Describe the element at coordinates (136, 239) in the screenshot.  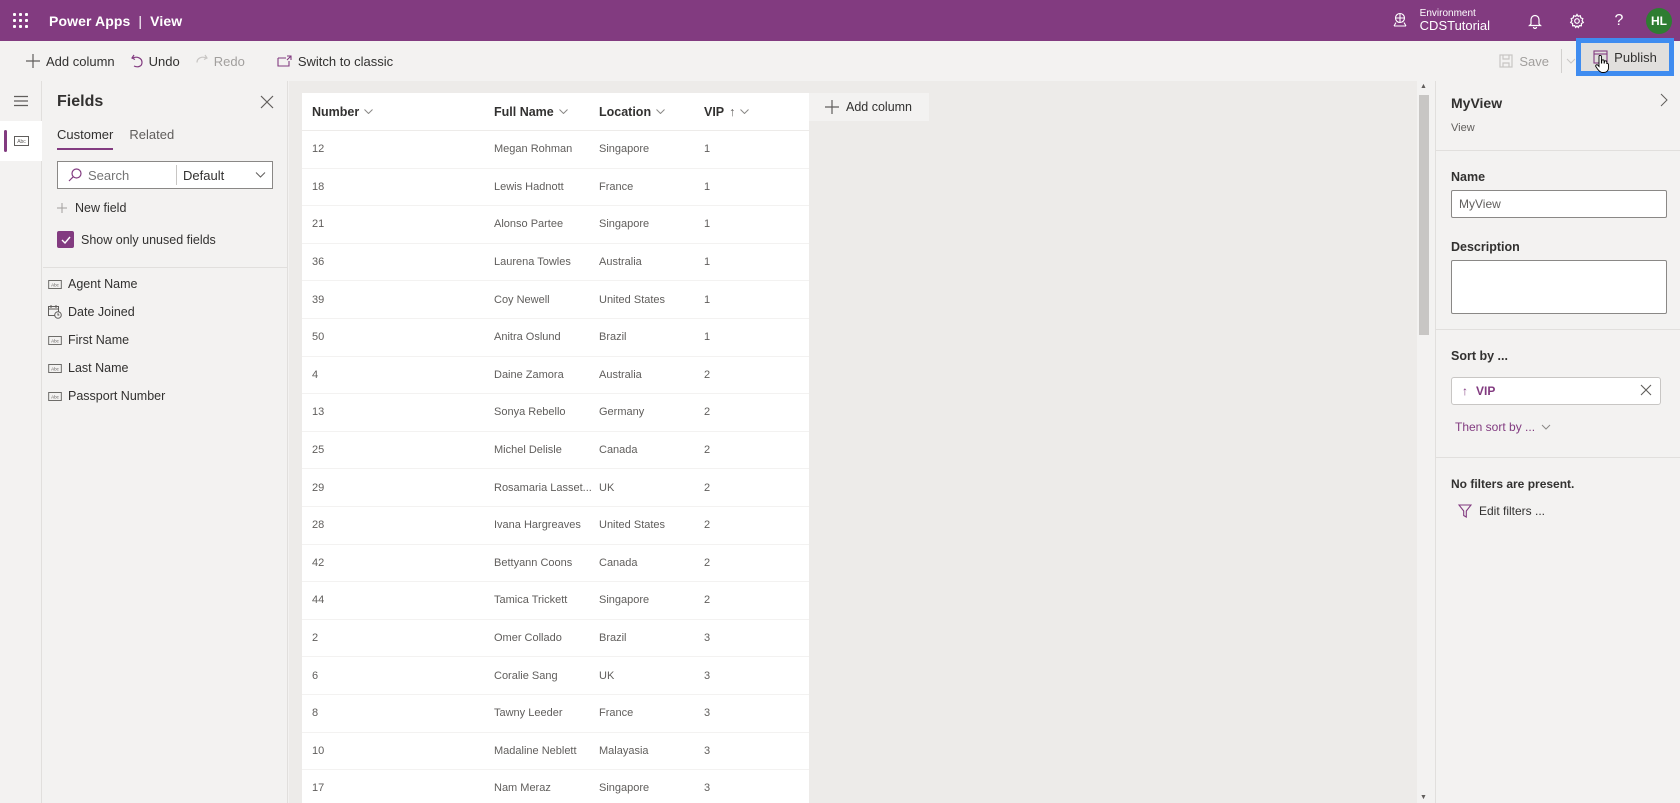
I see `show-unused-checkbox: Show only unused fields` at that location.